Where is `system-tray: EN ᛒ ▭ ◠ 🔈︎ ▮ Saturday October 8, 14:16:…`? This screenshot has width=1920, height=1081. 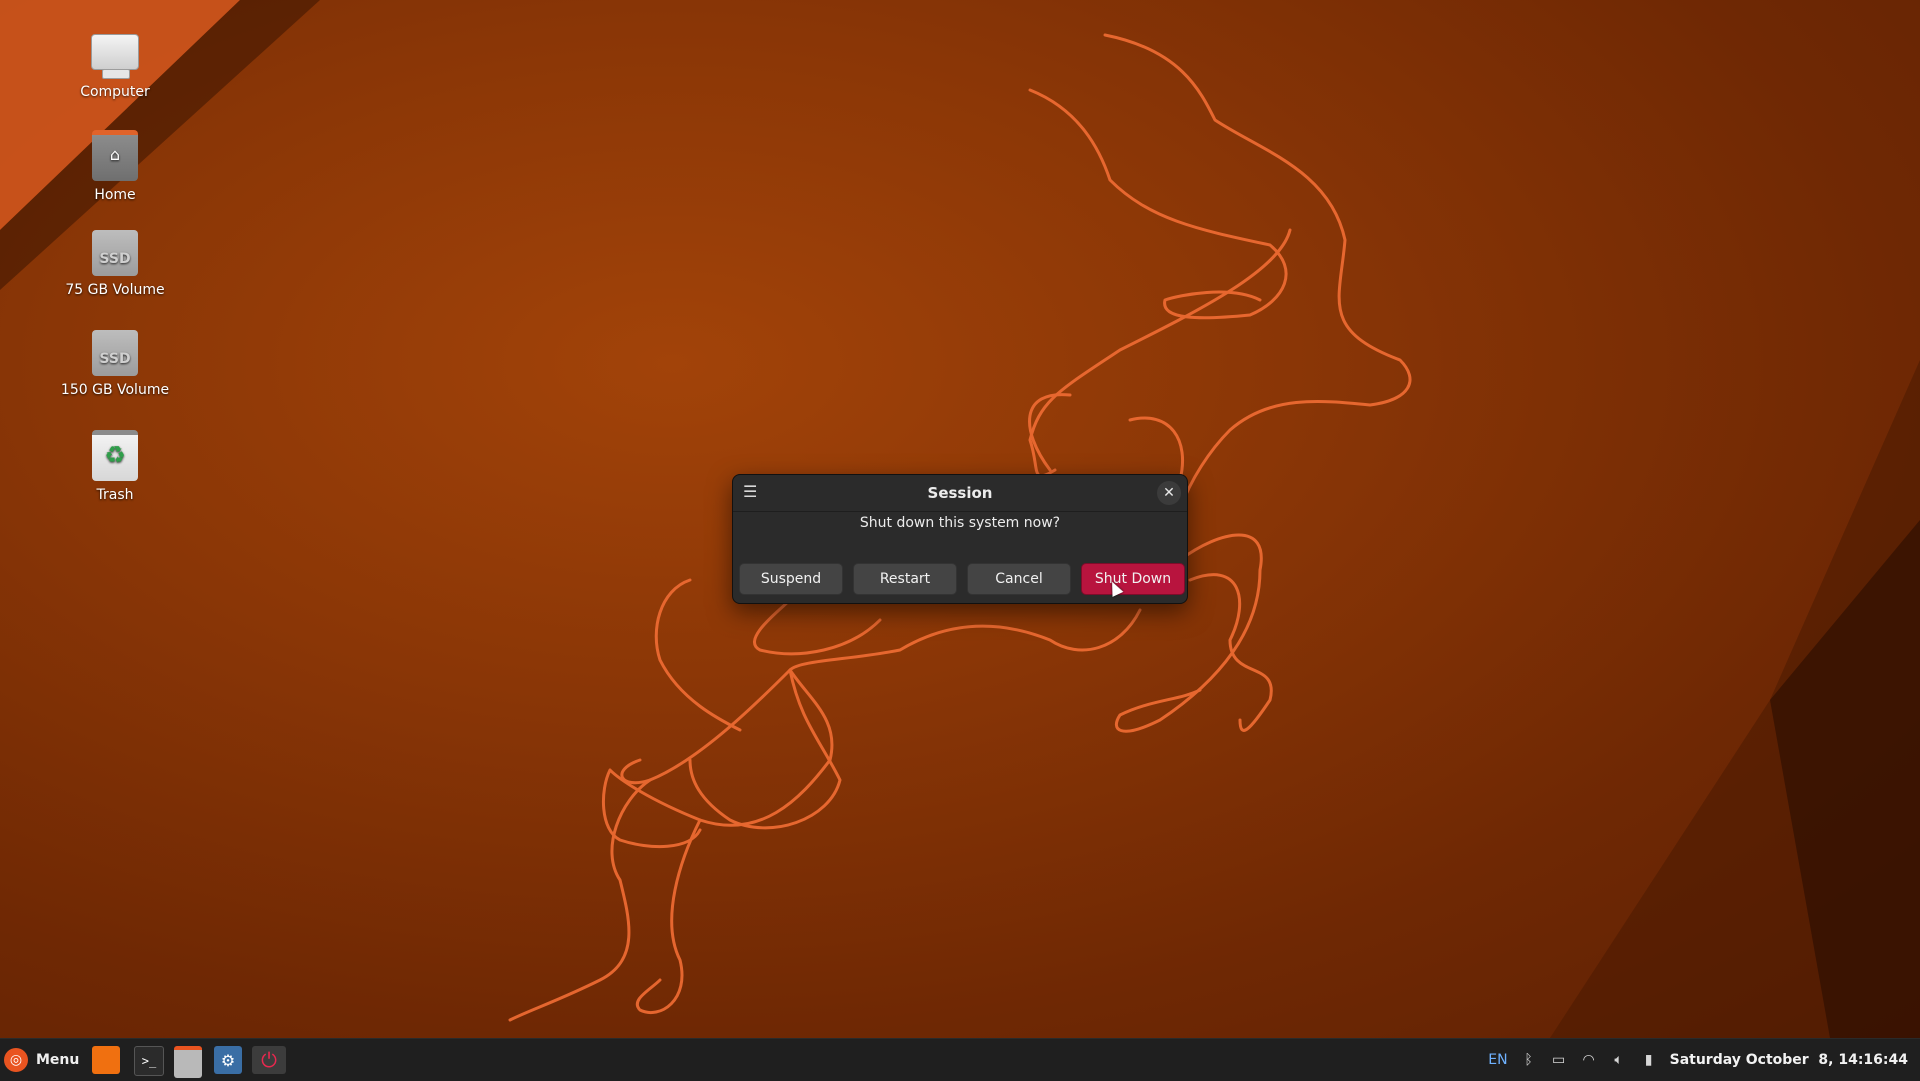
system-tray: EN ᛒ ▭ ◠ 🔈︎ ▮ Saturday October 8, 14:16:… is located at coordinates (1698, 1060).